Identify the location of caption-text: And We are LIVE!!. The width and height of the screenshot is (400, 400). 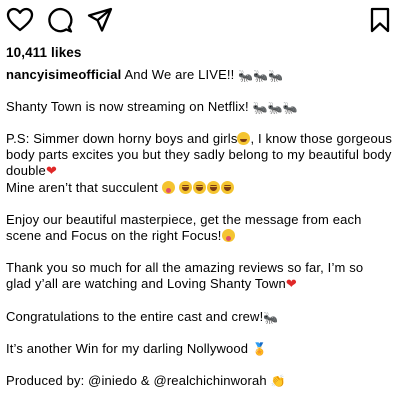
(179, 74).